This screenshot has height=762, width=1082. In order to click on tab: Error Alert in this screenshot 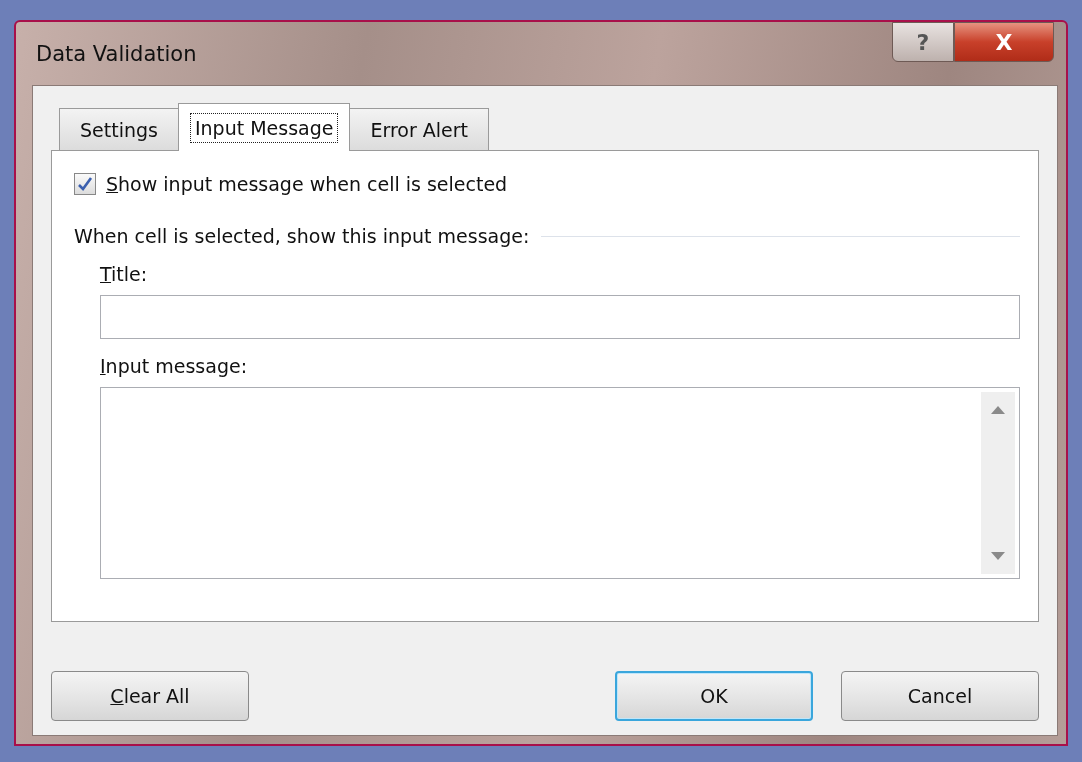, I will do `click(419, 129)`.